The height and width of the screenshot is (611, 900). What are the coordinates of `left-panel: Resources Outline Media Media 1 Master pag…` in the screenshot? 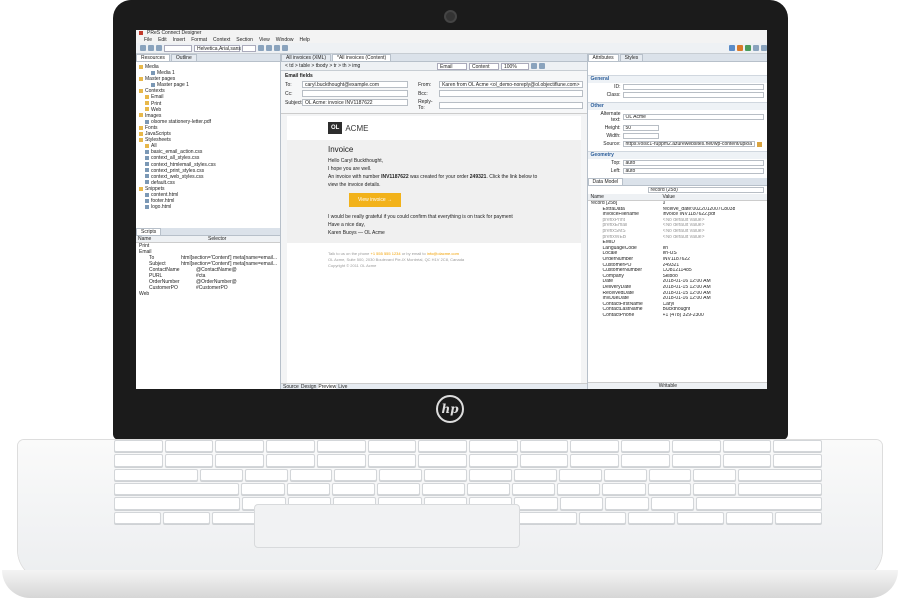 It's located at (208, 221).